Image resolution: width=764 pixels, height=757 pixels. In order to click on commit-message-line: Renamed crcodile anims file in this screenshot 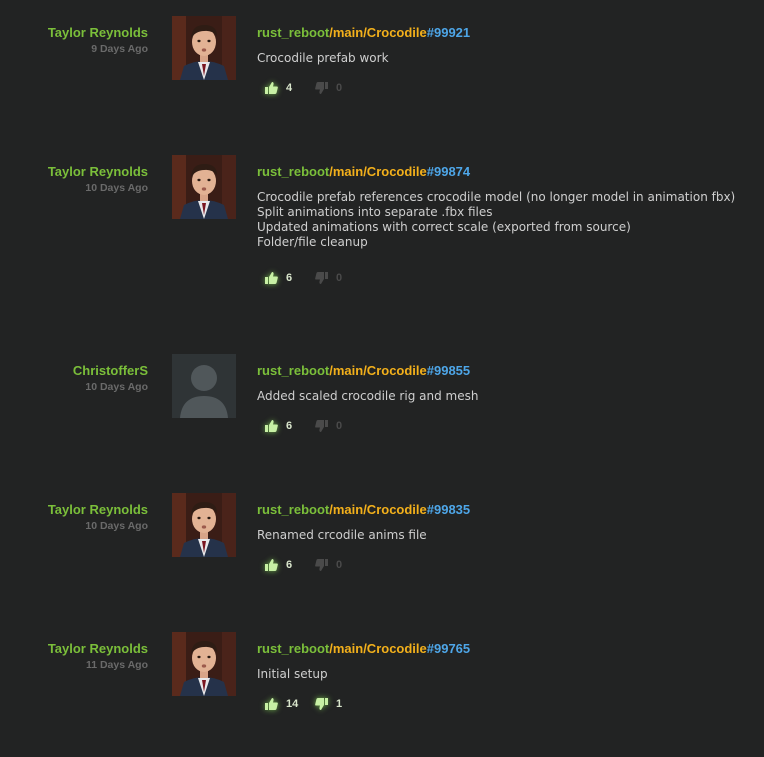, I will do `click(342, 535)`.